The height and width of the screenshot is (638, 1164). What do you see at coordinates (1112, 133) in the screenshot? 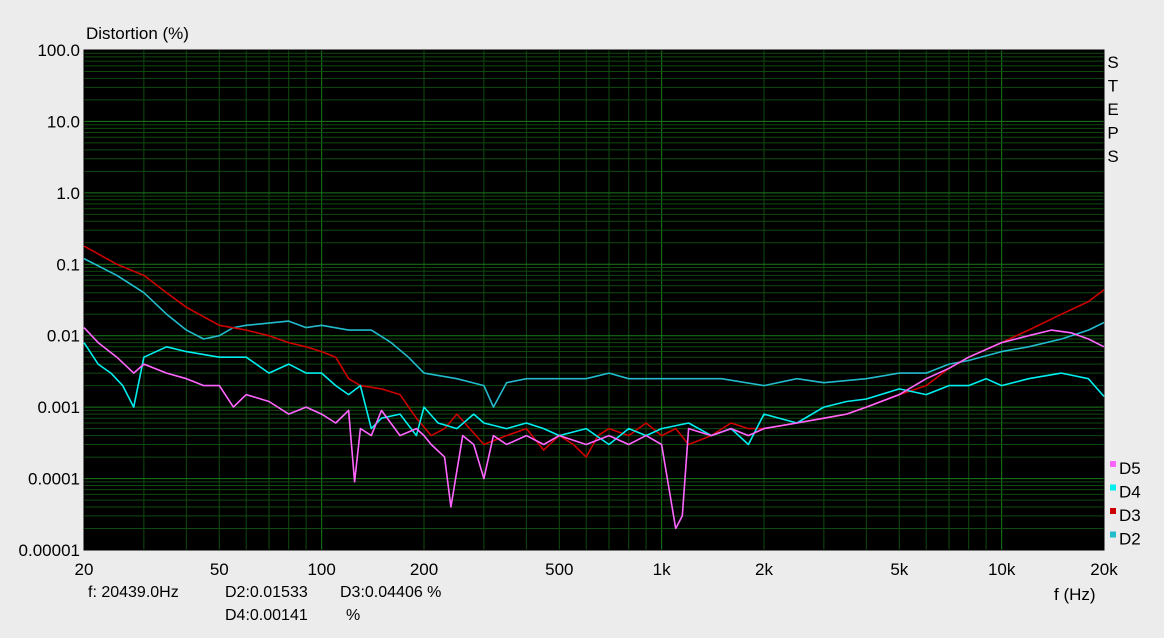
I see `steps-letter: P` at bounding box center [1112, 133].